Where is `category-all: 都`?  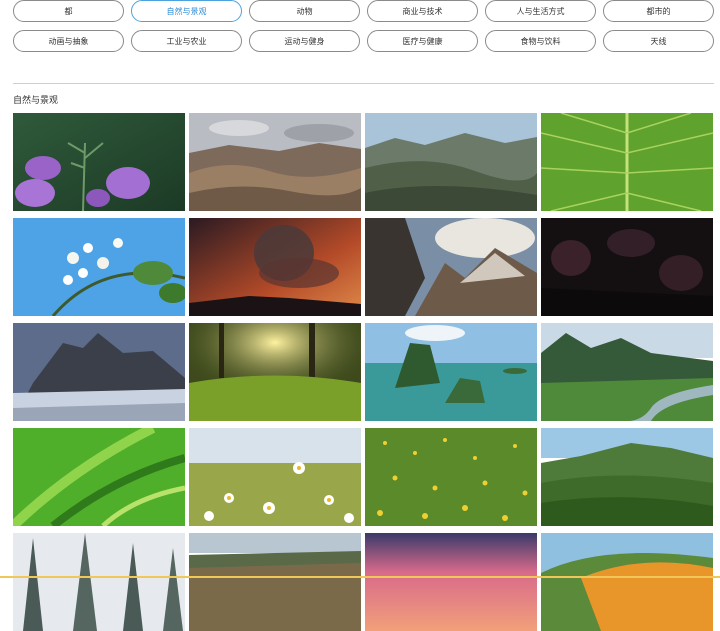 category-all: 都 is located at coordinates (68, 11).